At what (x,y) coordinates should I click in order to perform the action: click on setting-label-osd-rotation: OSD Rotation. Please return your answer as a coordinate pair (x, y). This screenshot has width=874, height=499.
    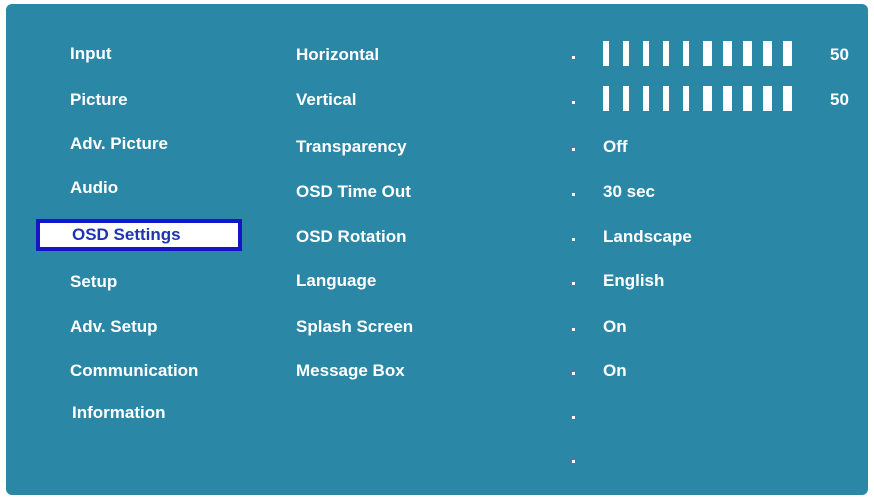
    Looking at the image, I should click on (351, 237).